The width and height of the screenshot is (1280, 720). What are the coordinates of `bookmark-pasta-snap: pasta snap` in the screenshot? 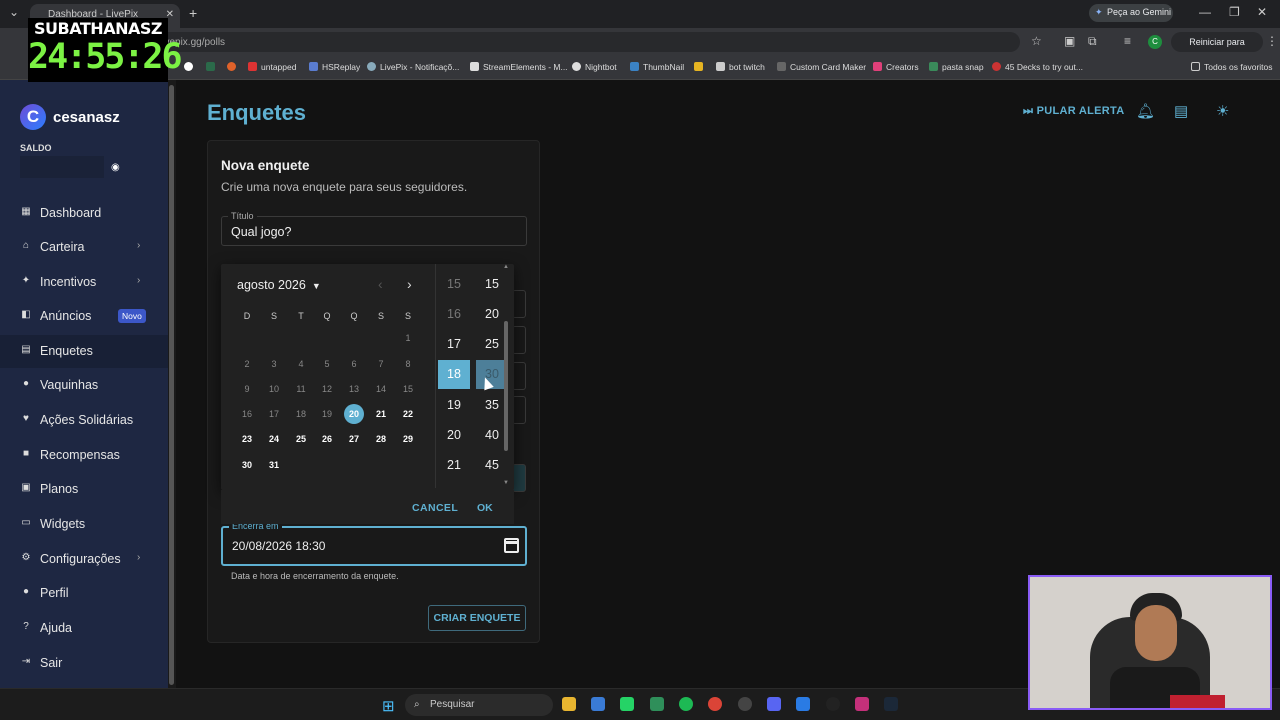 It's located at (956, 67).